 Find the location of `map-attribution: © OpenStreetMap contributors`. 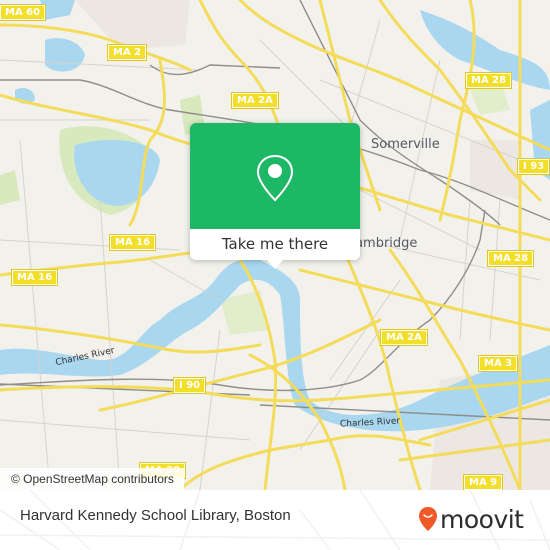

map-attribution: © OpenStreetMap contributors is located at coordinates (92, 479).